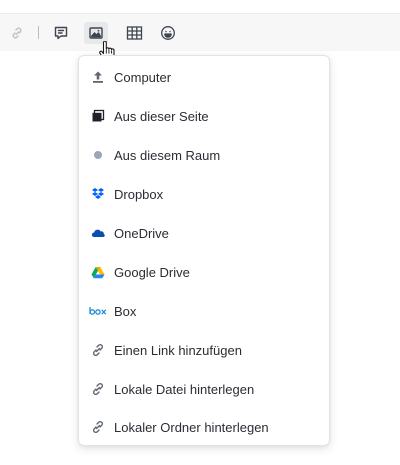 The height and width of the screenshot is (465, 400). I want to click on dropbox-icon, so click(98, 194).